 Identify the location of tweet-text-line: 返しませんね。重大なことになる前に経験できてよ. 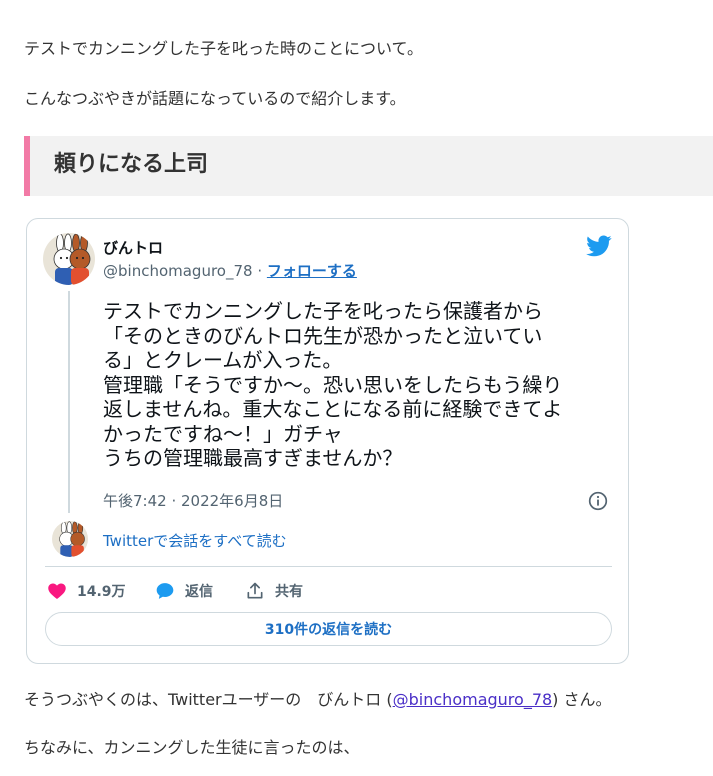
(333, 409).